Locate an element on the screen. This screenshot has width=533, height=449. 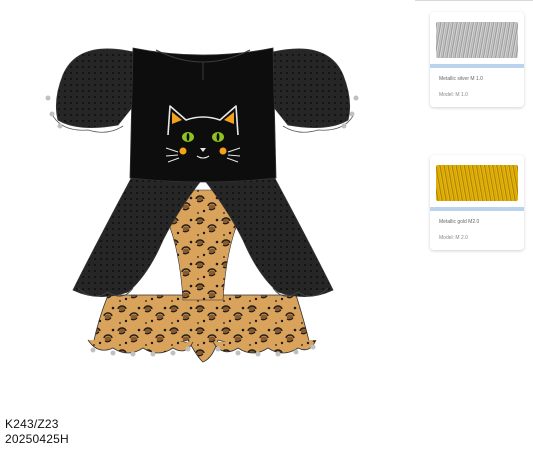
metallic-silver-swatch is located at coordinates (477, 40).